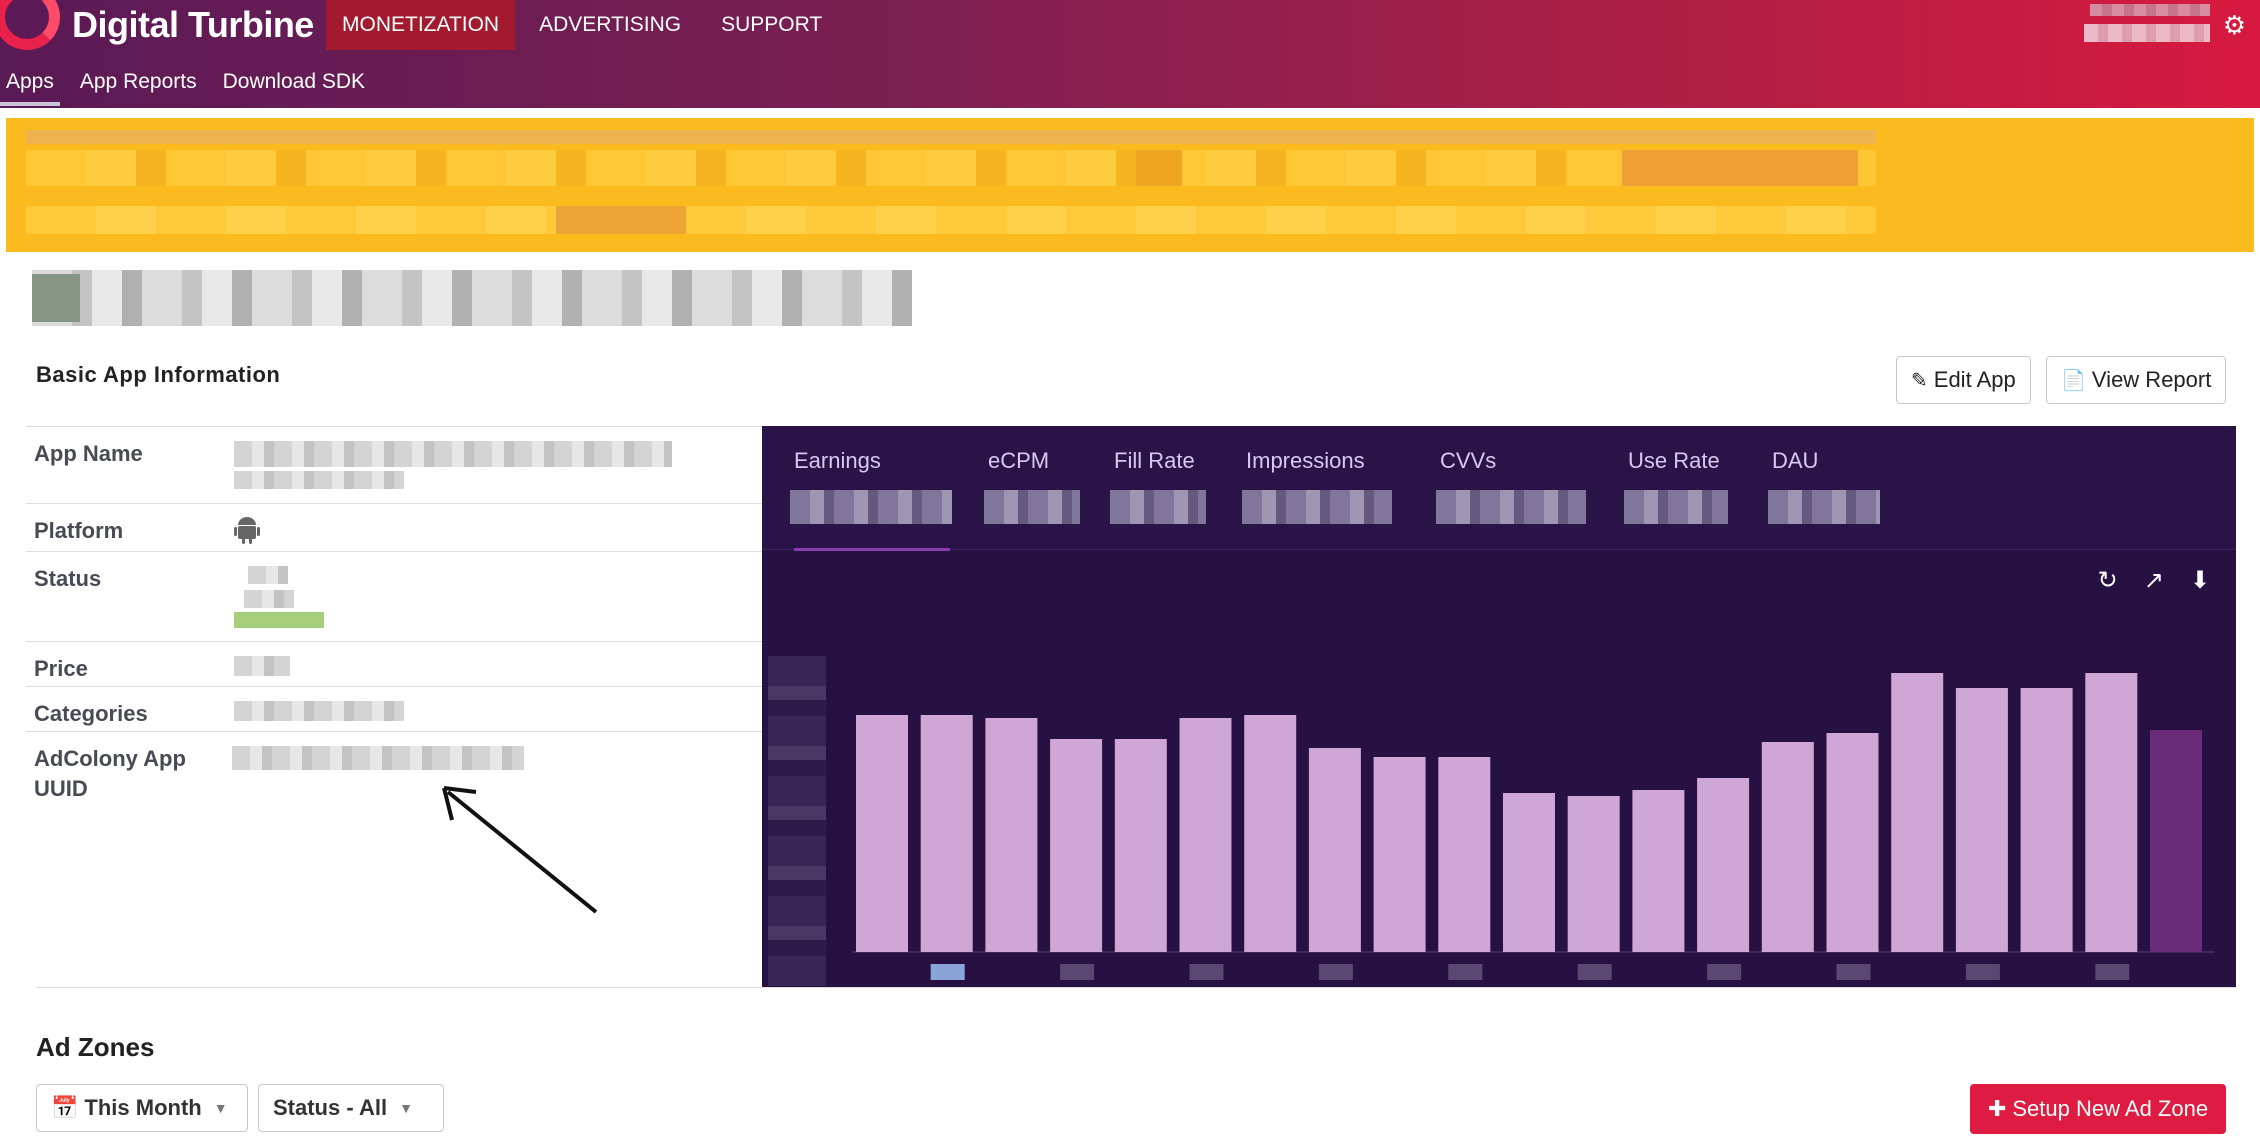  Describe the element at coordinates (1824, 486) in the screenshot. I see `tab-dau: DAU` at that location.